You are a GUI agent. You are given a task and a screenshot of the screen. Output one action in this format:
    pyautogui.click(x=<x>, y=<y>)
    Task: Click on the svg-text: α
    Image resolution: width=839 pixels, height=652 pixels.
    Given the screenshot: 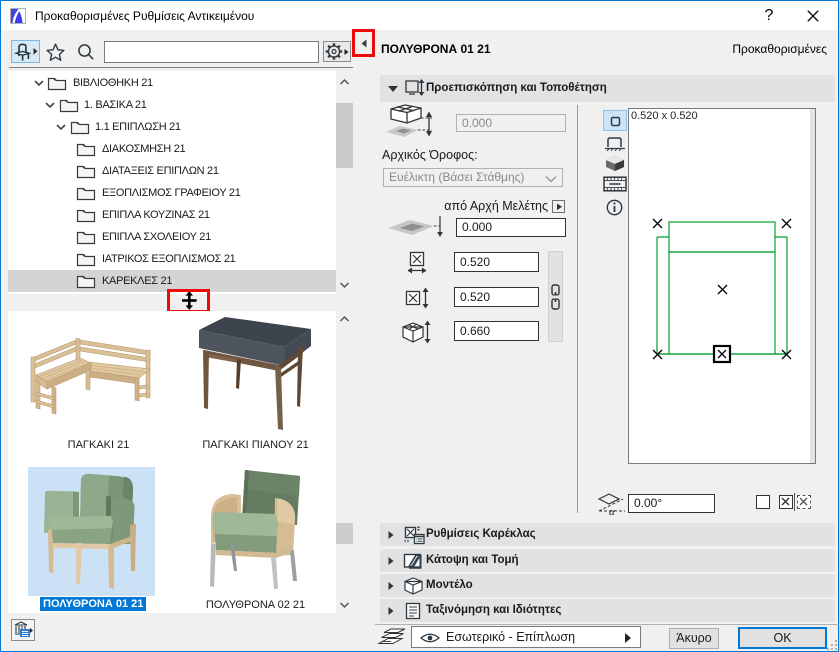 What is the action you would take?
    pyautogui.click(x=612, y=511)
    